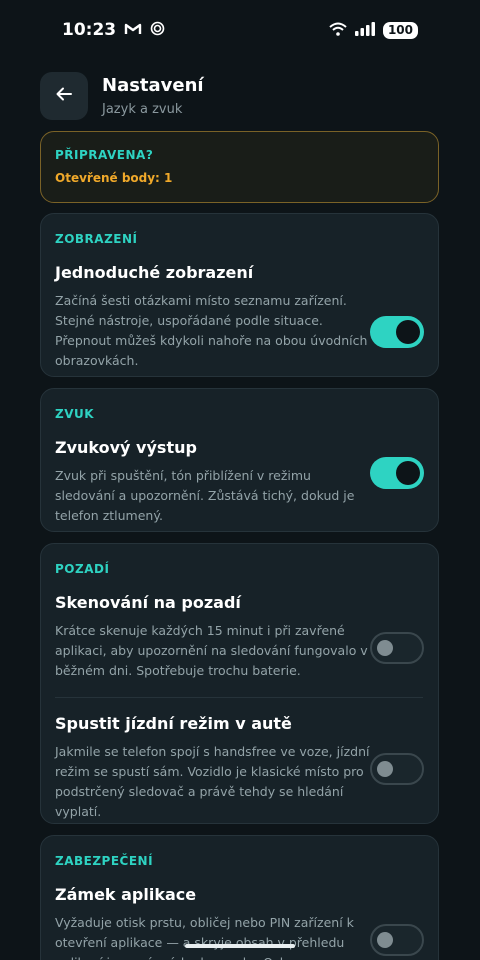 This screenshot has height=960, width=480. I want to click on battery-indicator: 100, so click(400, 30).